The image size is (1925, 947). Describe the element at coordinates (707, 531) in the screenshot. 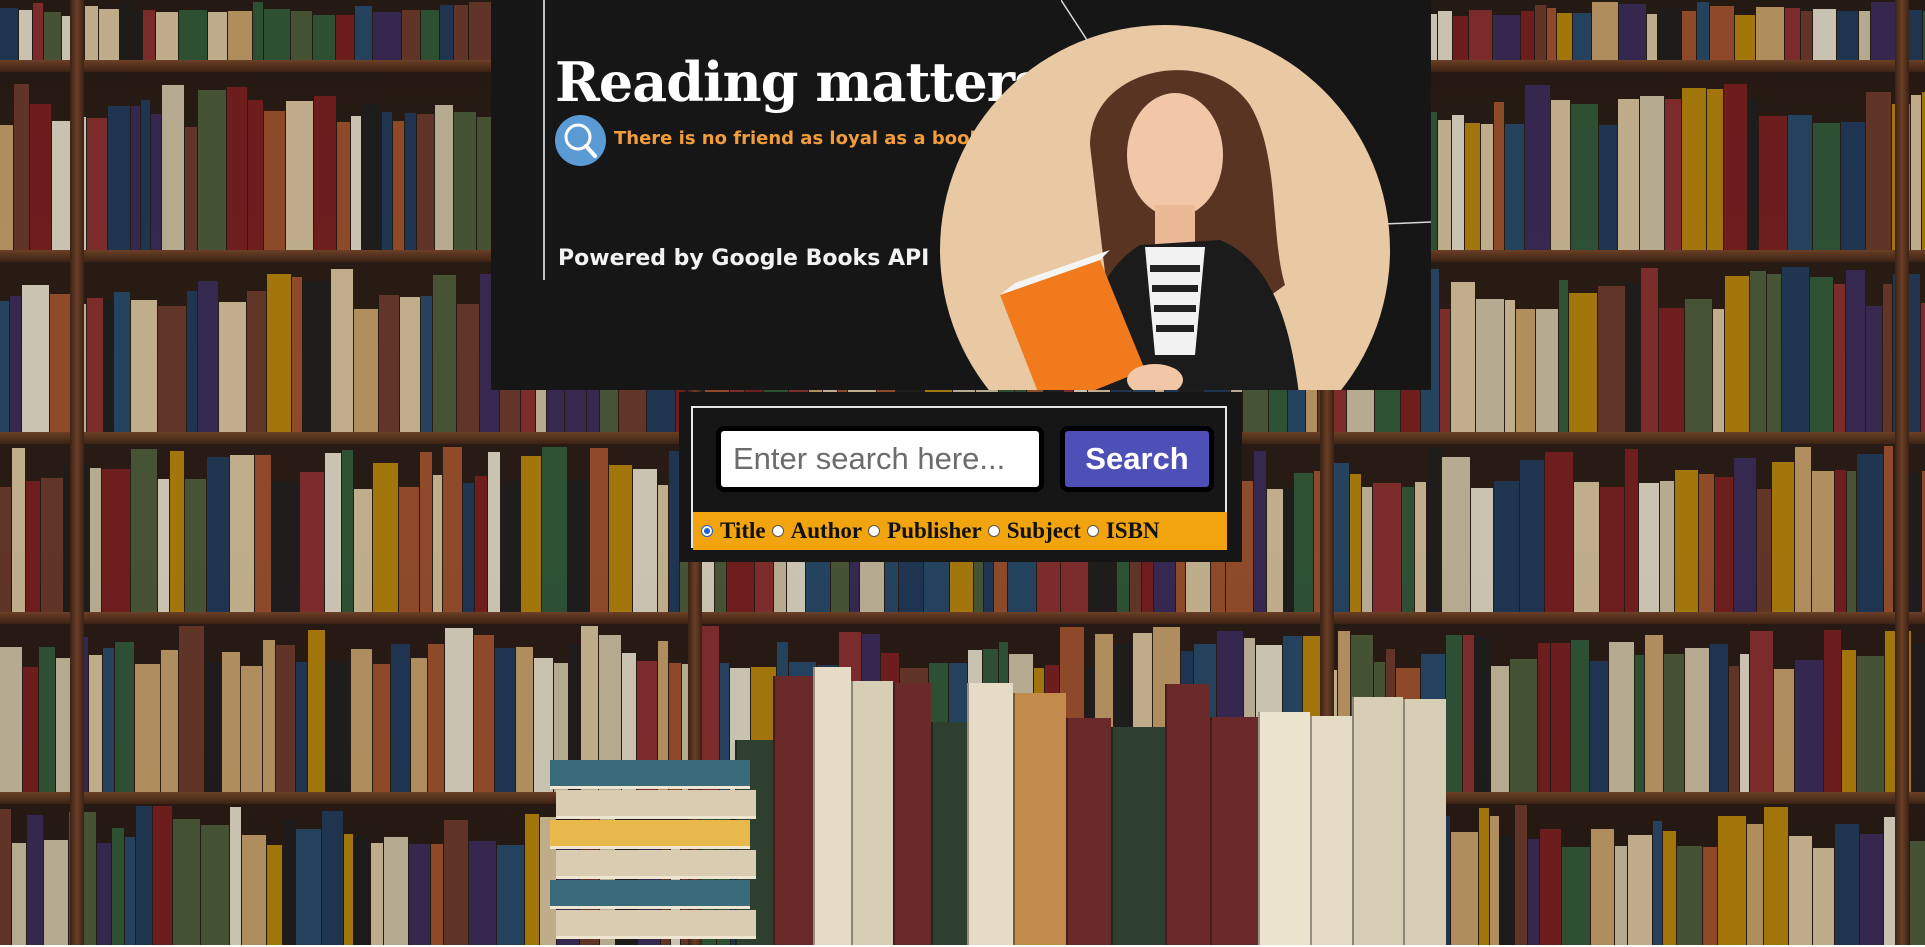

I see `filter-radio-title` at that location.